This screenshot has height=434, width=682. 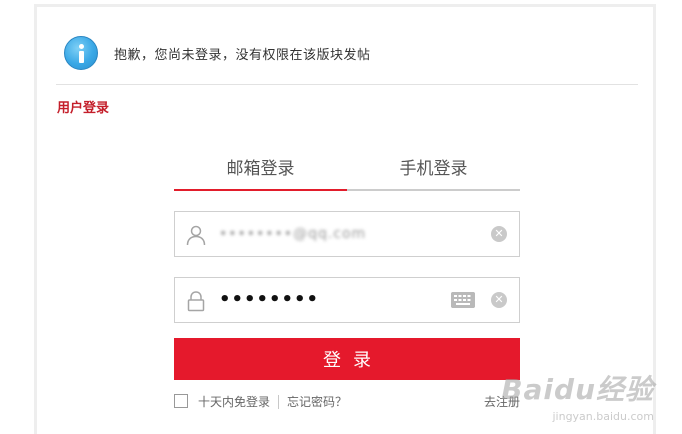 What do you see at coordinates (260, 173) in the screenshot?
I see `tab-email-login: 邮箱登录` at bounding box center [260, 173].